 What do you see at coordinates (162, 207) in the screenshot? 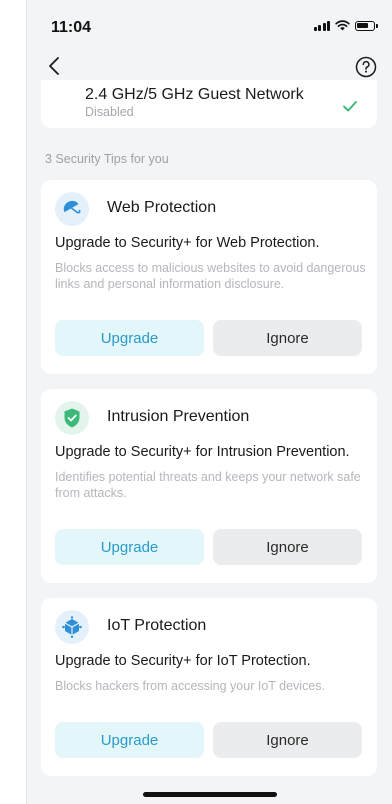
I see `tip-name: Web Protection` at bounding box center [162, 207].